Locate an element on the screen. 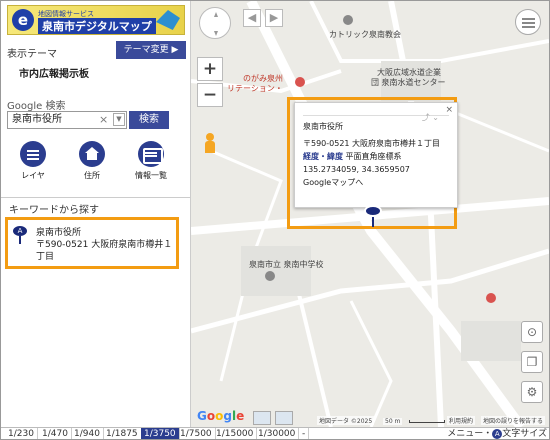 Image resolution: width=550 pixels, height=440 pixels. popup-google-link: Googleマップへ is located at coordinates (376, 182).